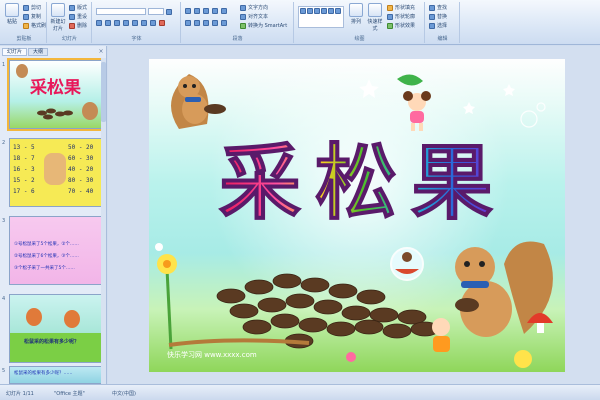  I want to click on text-direction-button: 文字方向, so click(254, 7).